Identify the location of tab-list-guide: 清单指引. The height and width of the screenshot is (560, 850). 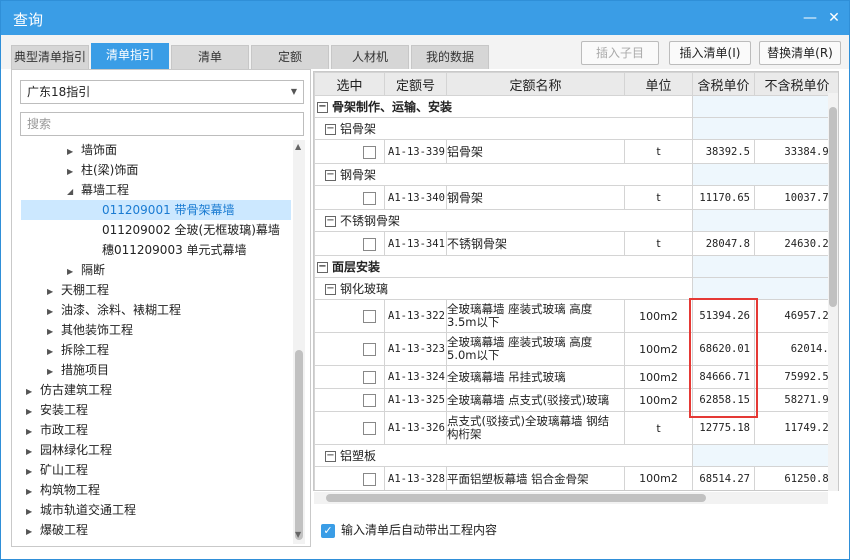
(130, 56).